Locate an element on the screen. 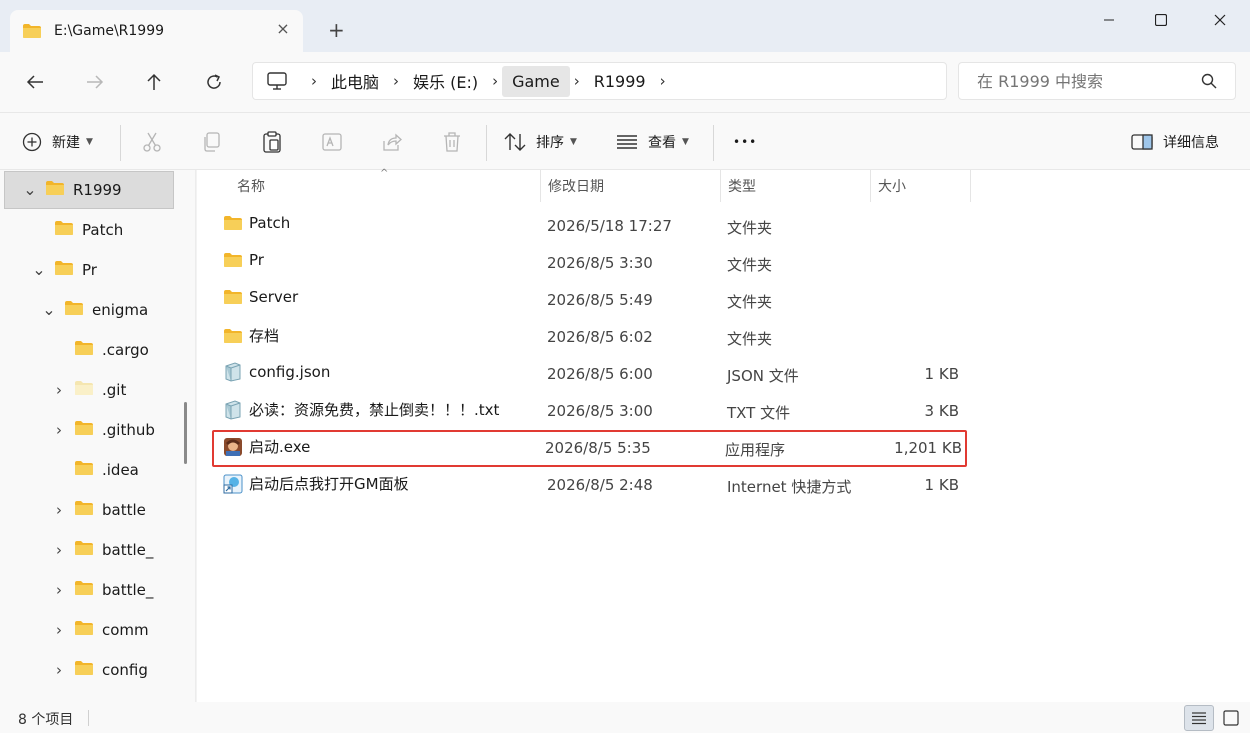  sidebar-item: › comm is located at coordinates (74, 630).